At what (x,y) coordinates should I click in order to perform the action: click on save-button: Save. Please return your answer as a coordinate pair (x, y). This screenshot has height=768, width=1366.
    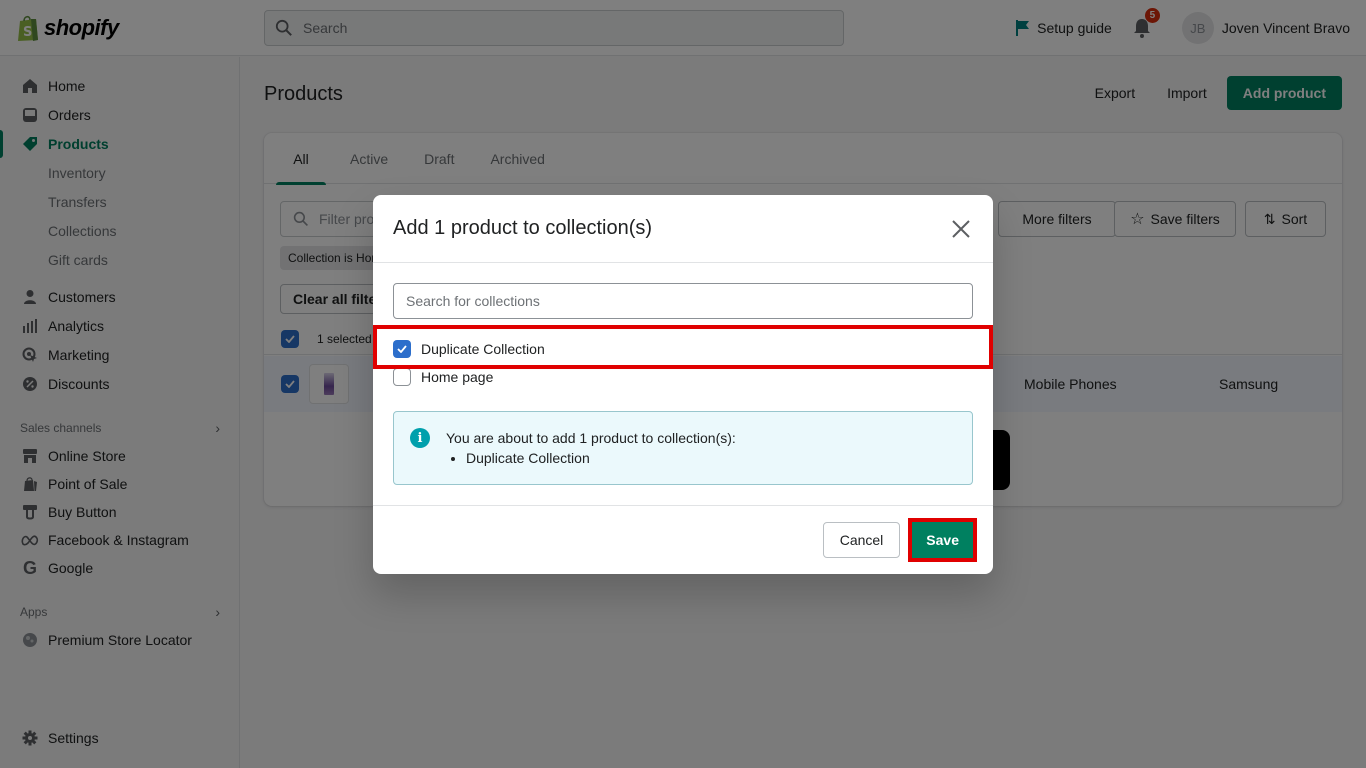
    Looking at the image, I should click on (942, 540).